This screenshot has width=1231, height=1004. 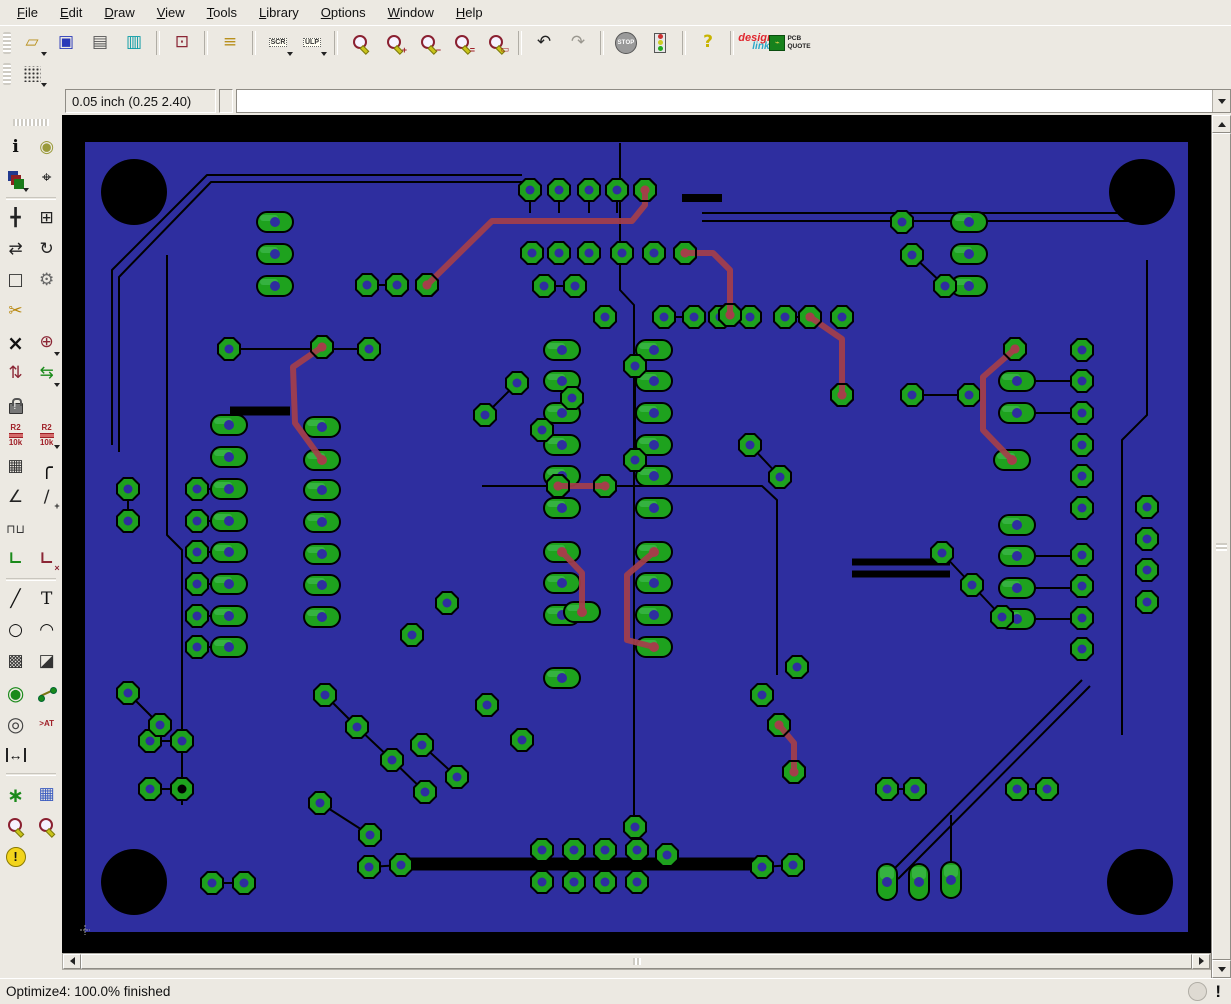 I want to click on mirror-icon: ⇄, so click(x=15, y=249).